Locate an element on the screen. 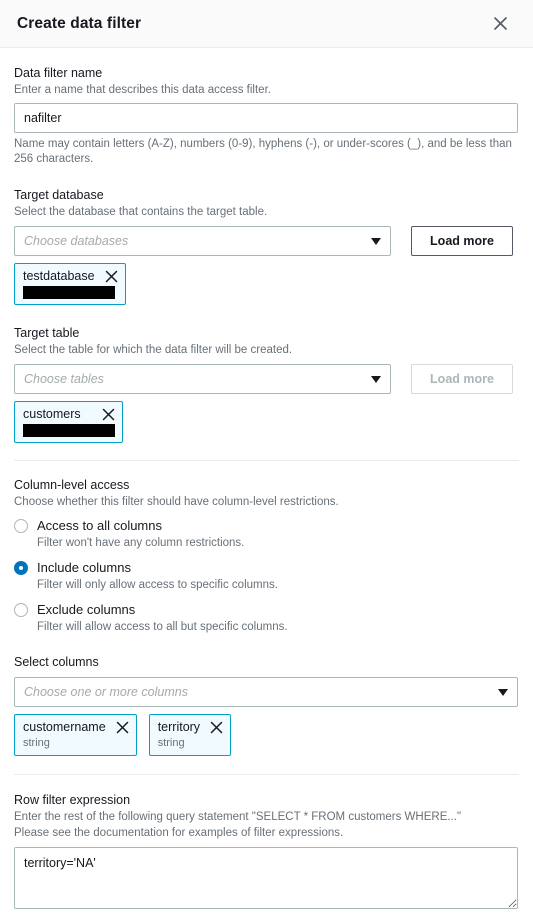 This screenshot has width=533, height=914. database-chip: testdatabase is located at coordinates (70, 284).